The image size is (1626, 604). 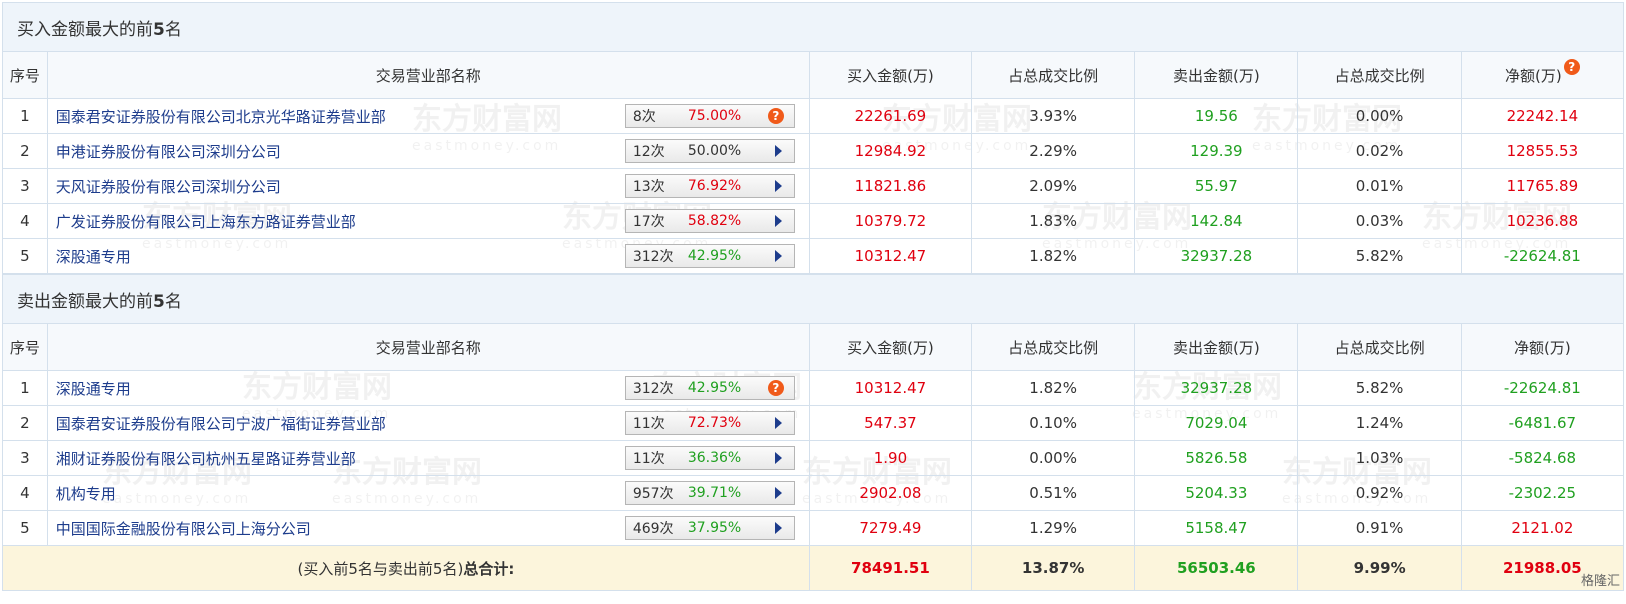 I want to click on col-seq-header: 序号, so click(x=25, y=347).